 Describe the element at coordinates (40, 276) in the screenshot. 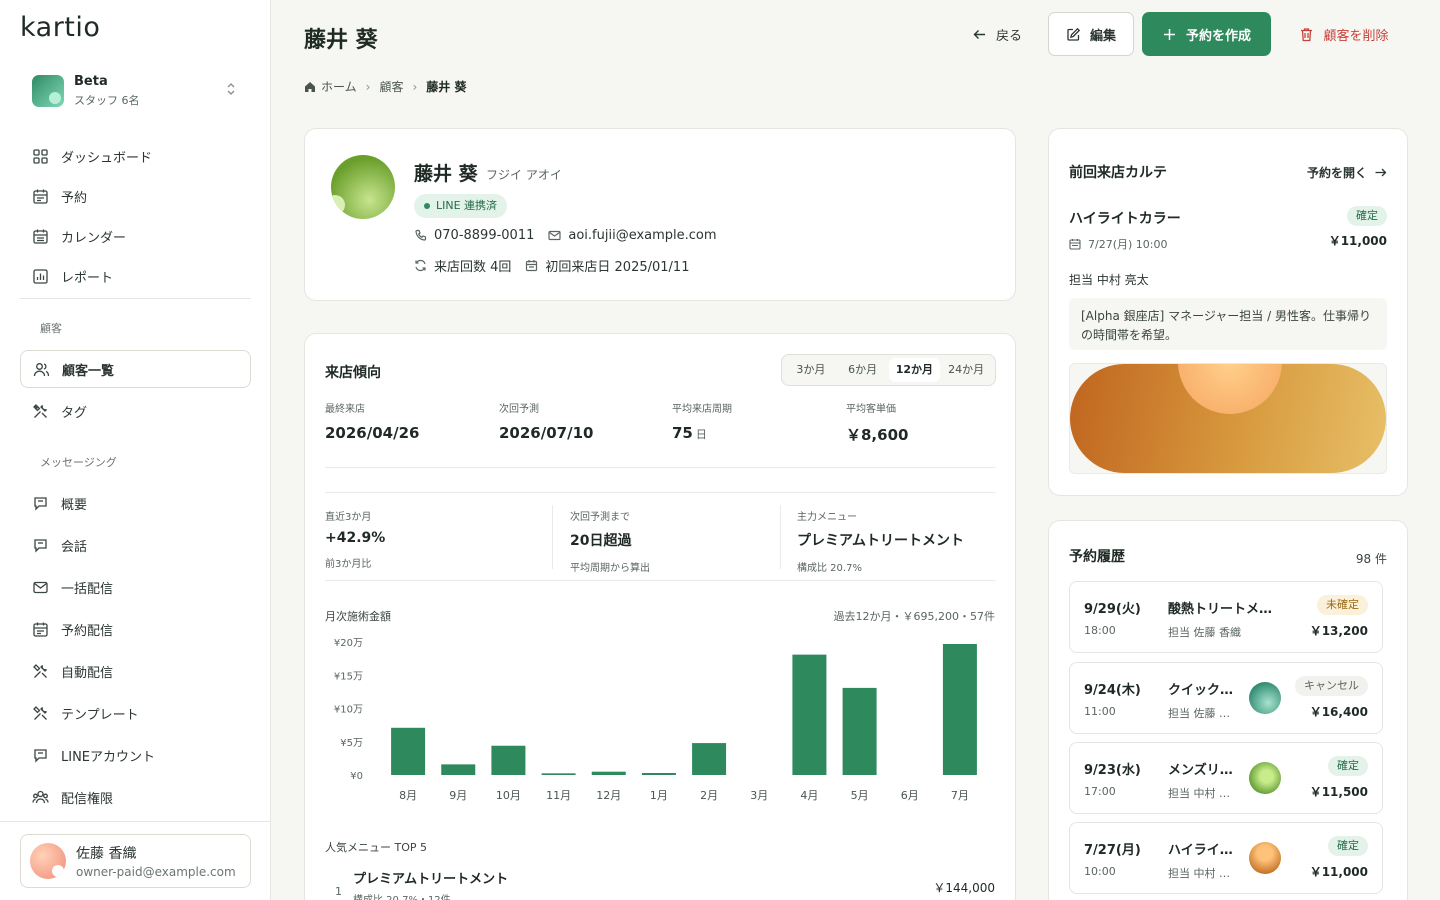

I see `chart-icon` at that location.